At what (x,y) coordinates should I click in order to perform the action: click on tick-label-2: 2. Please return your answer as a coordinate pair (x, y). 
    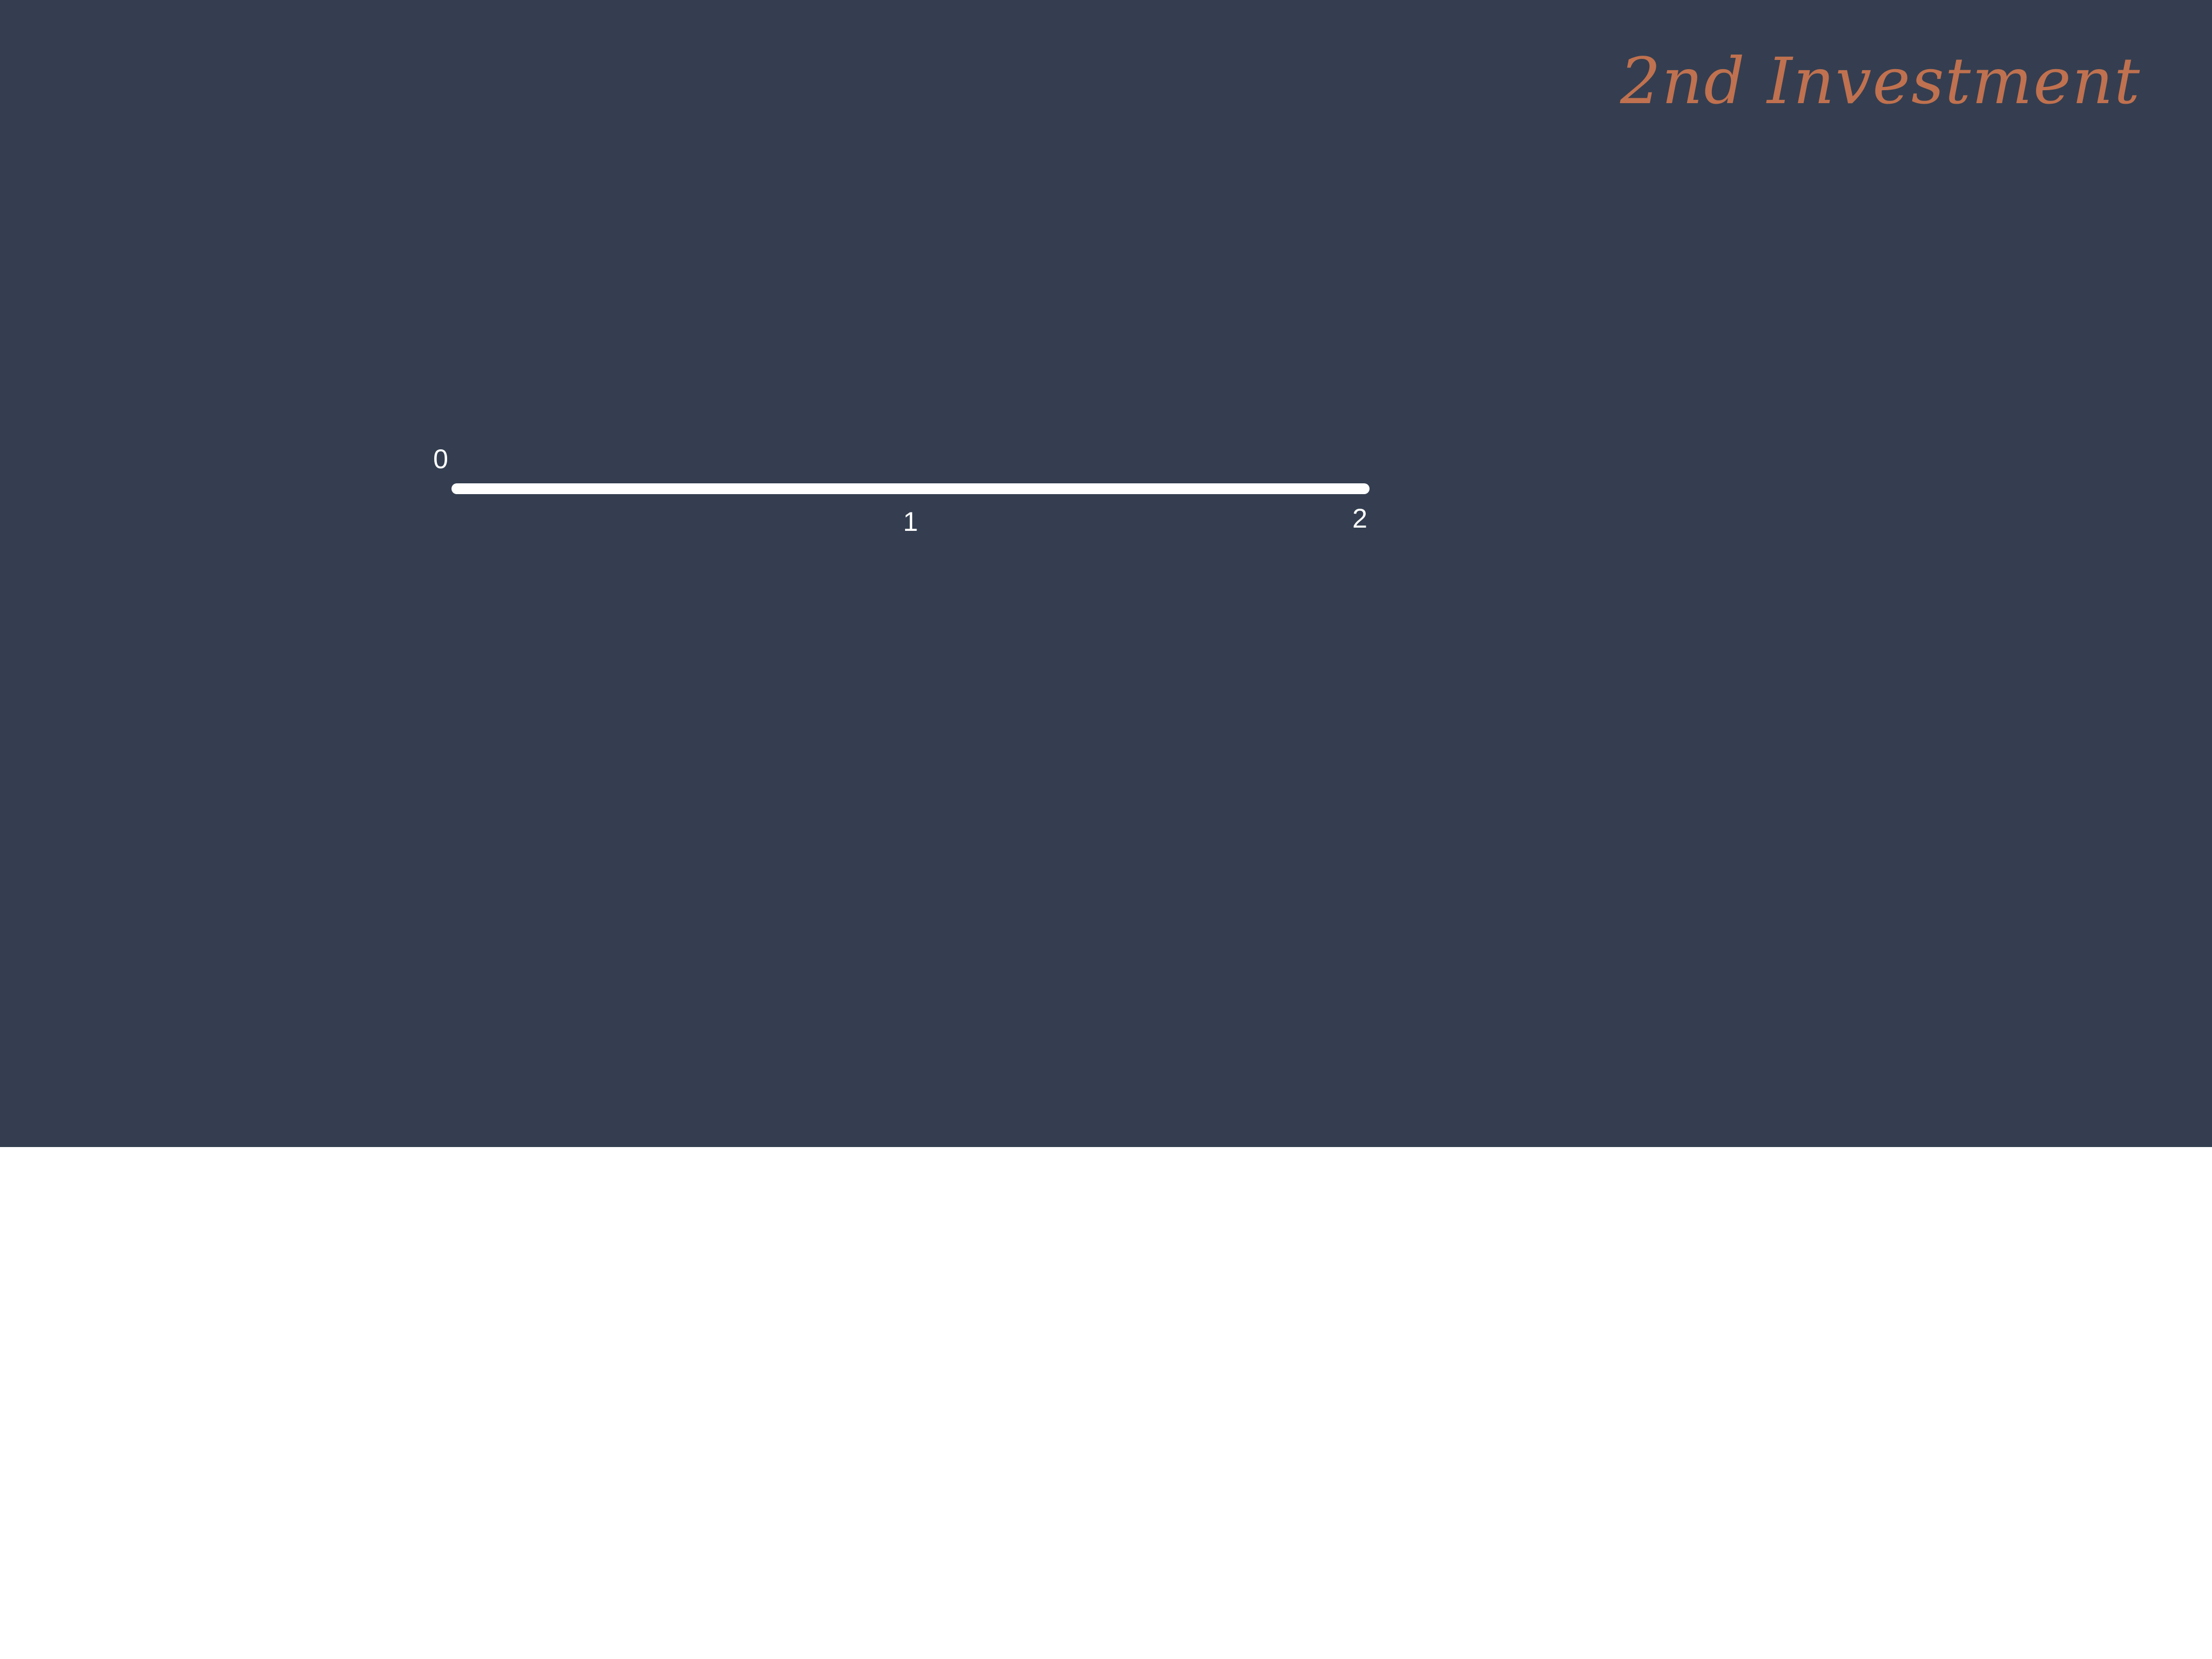
    Looking at the image, I should click on (1359, 518).